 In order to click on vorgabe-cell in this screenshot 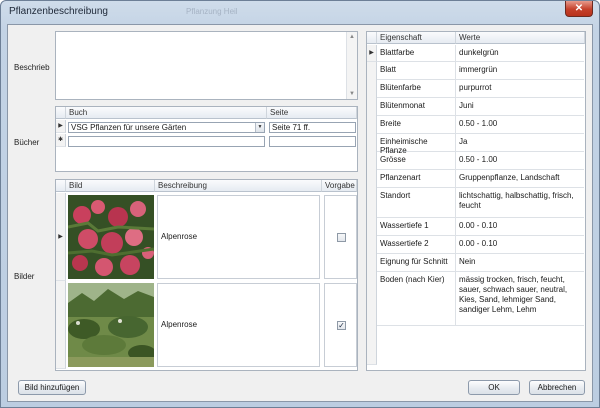, I will do `click(340, 237)`.